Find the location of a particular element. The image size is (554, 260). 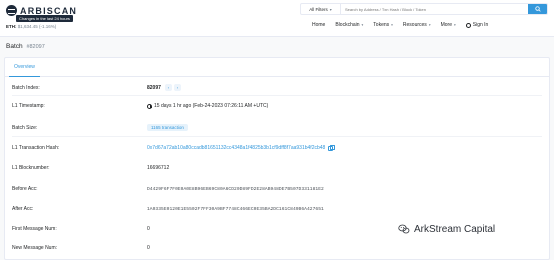

batch-pager: ‹ › is located at coordinates (172, 87).